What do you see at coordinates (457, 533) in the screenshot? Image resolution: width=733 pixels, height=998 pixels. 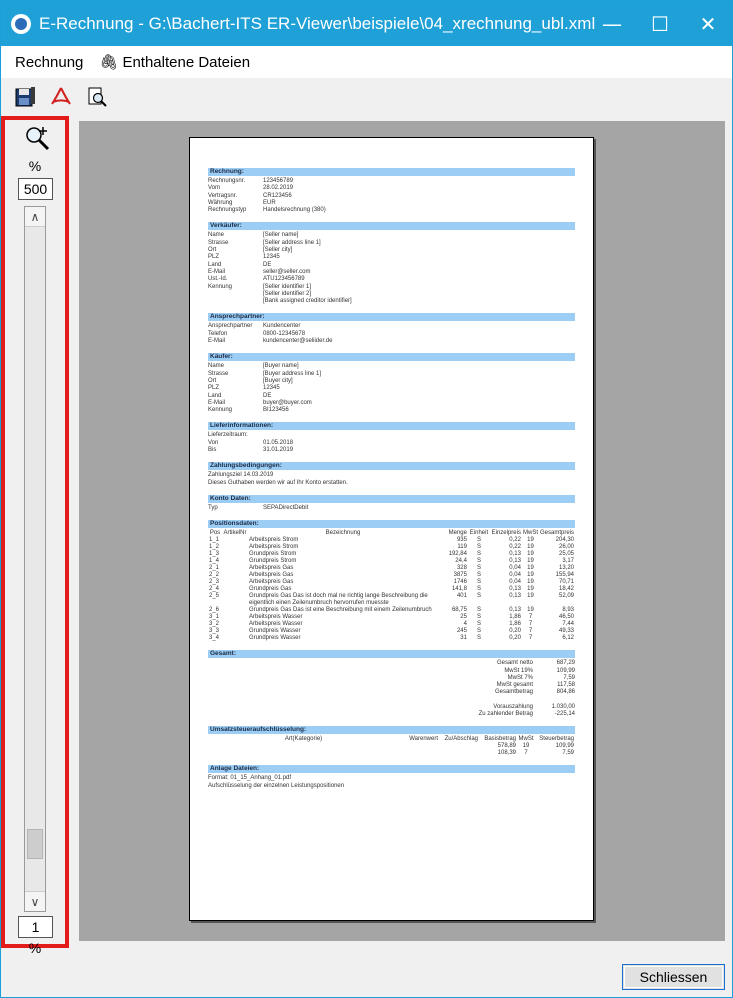 I see `column-header: Menge` at bounding box center [457, 533].